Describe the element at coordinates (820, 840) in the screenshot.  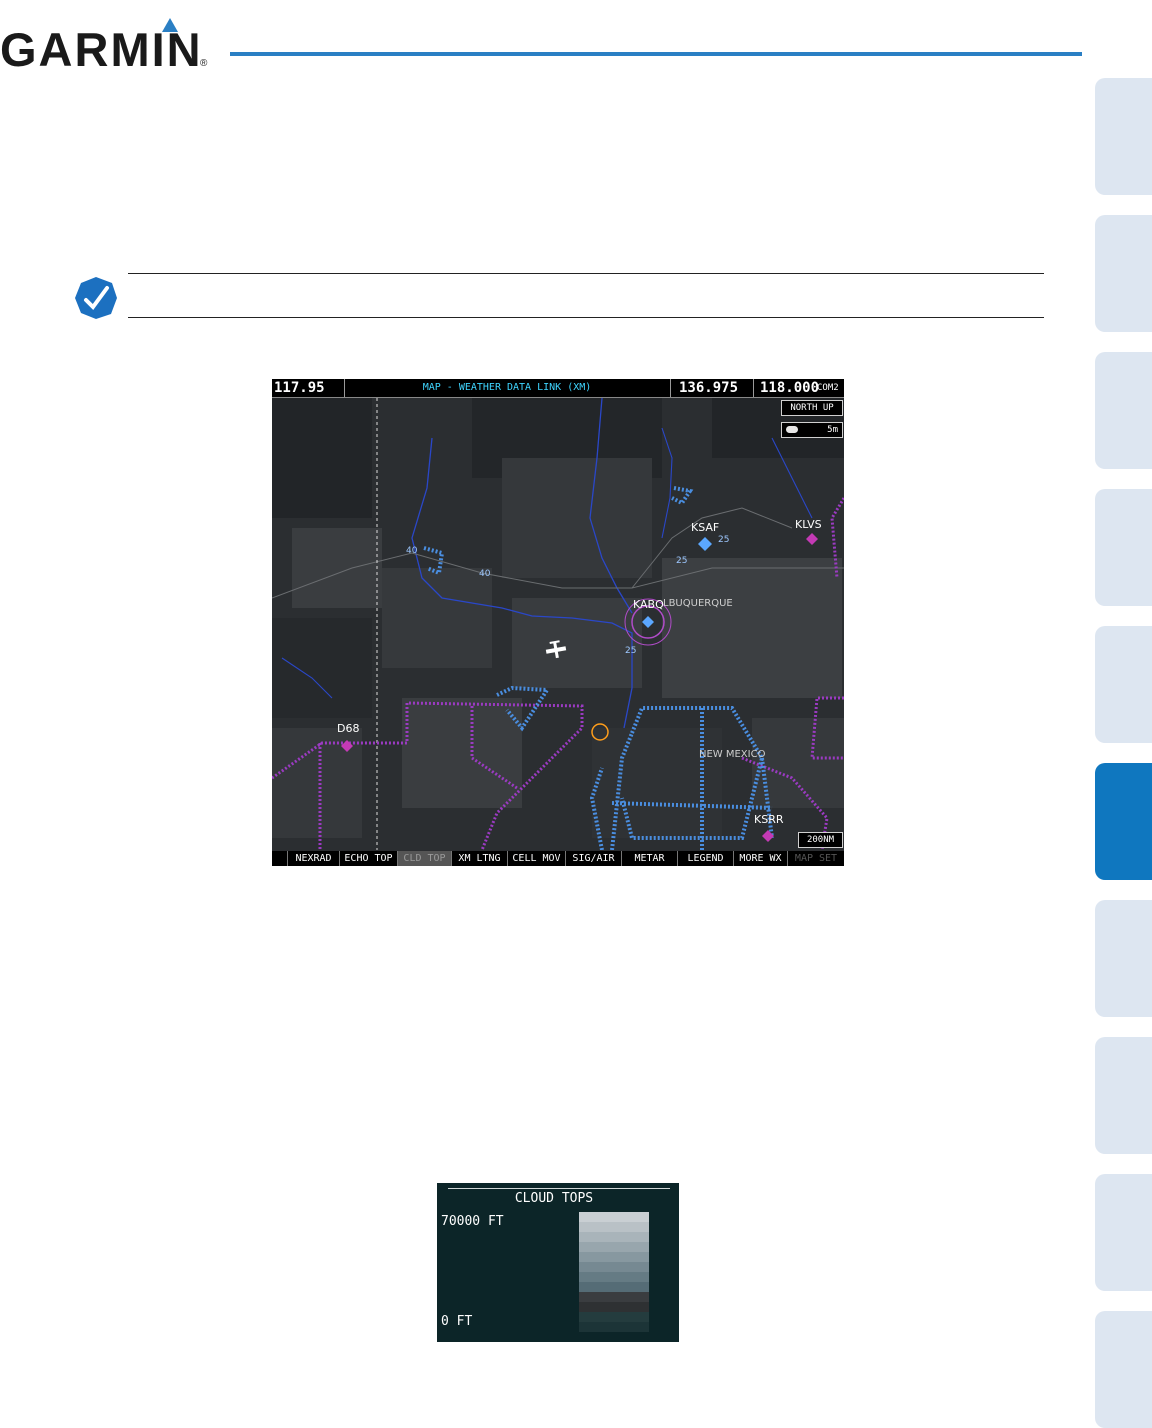
I see `map-range-box: 200NM` at that location.